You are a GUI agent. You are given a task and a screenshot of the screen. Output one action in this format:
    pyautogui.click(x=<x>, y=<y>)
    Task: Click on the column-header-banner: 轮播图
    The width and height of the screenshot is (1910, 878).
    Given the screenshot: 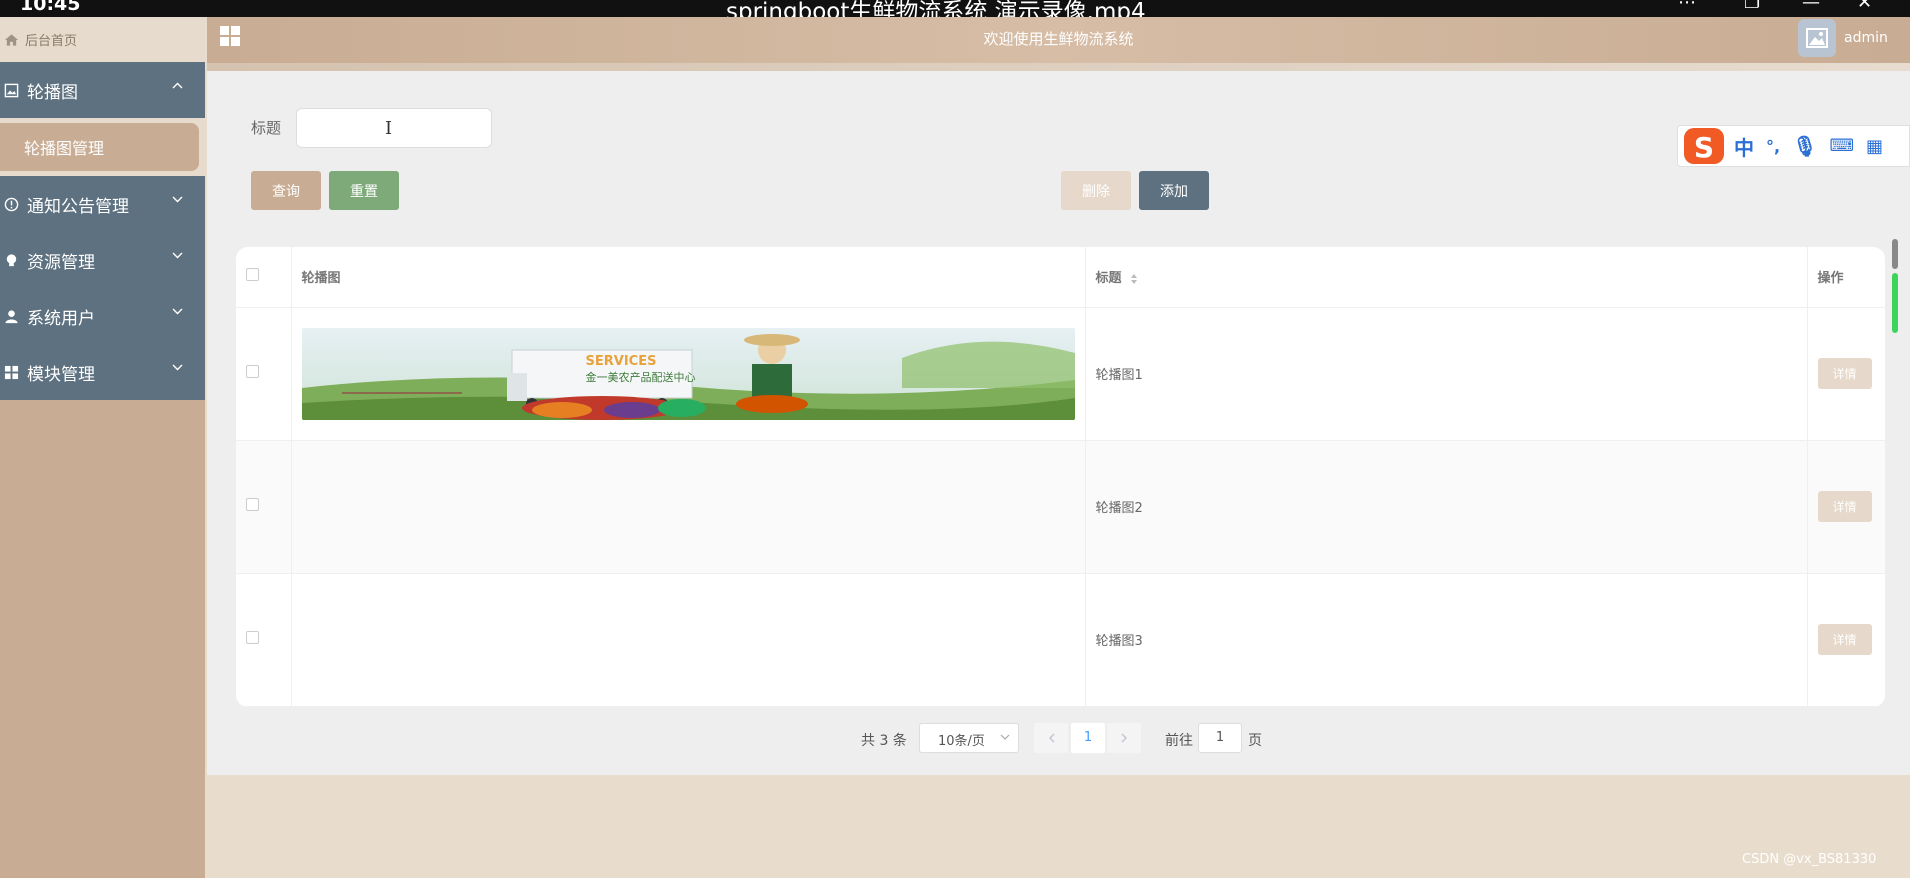 What is the action you would take?
    pyautogui.click(x=688, y=277)
    